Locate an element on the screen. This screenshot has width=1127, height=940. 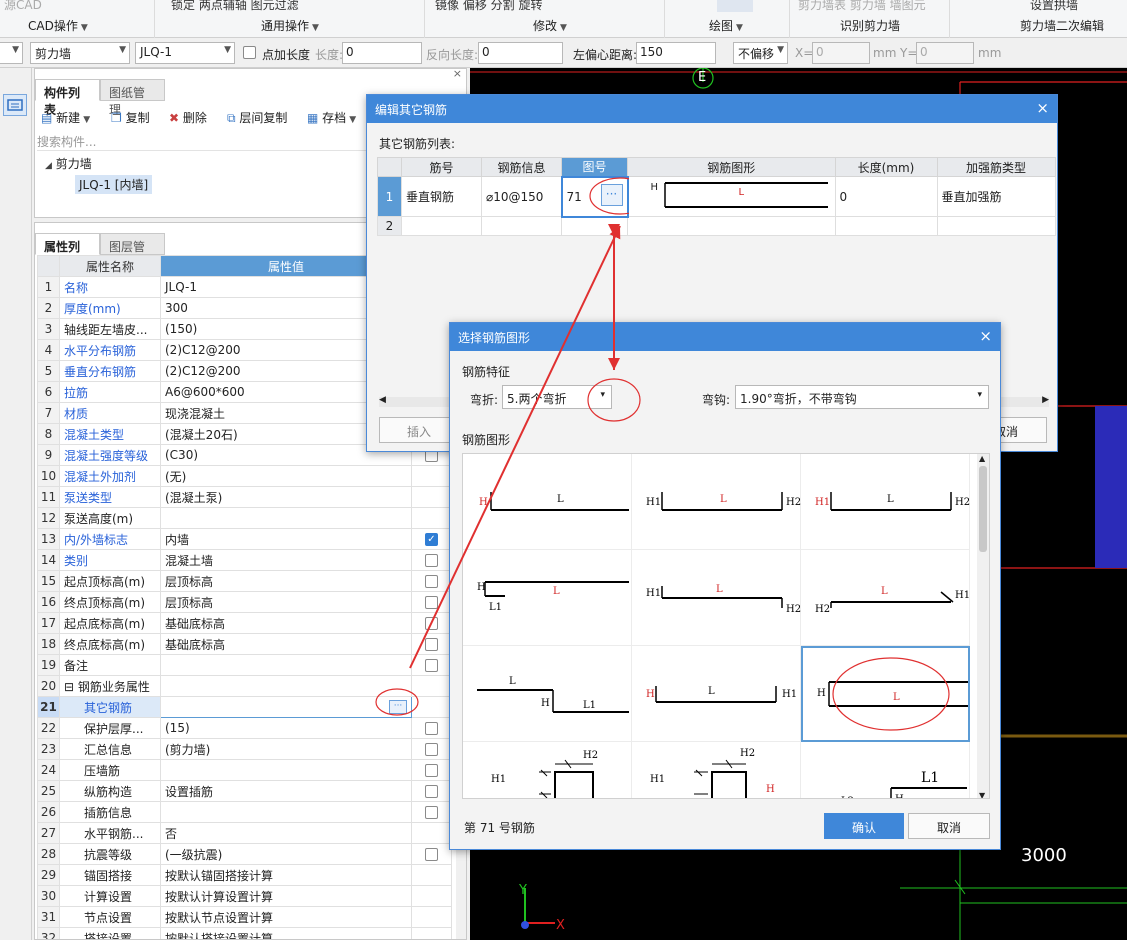
scroll-left-icon: ◀ is located at coordinates (382, 400).